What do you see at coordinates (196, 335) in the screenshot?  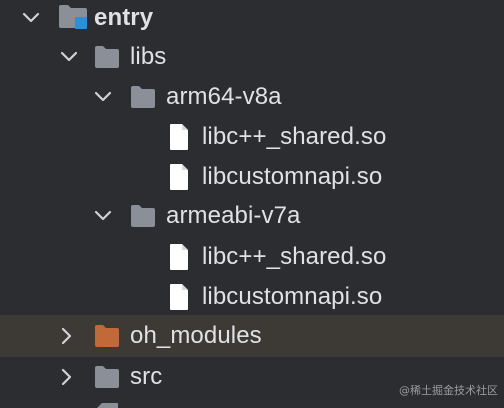 I see `tree-label: oh_modules` at bounding box center [196, 335].